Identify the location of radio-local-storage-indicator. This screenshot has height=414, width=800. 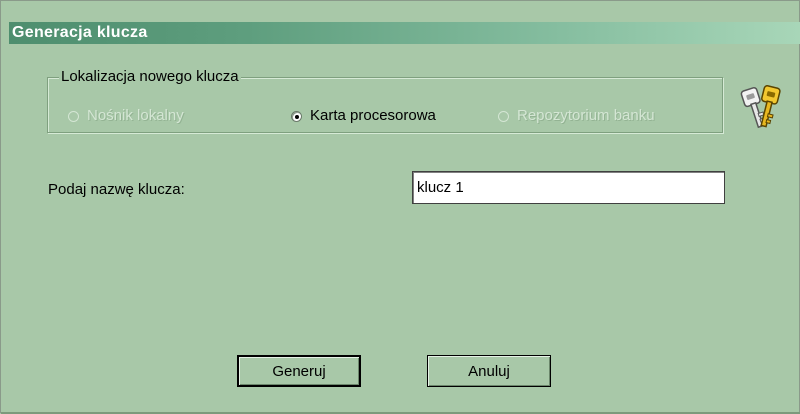
(73, 116).